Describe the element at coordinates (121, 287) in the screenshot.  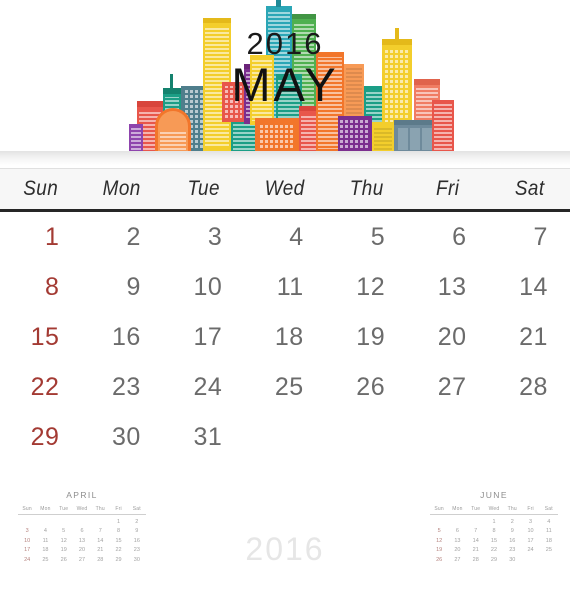
I see `day-cell: 9` at that location.